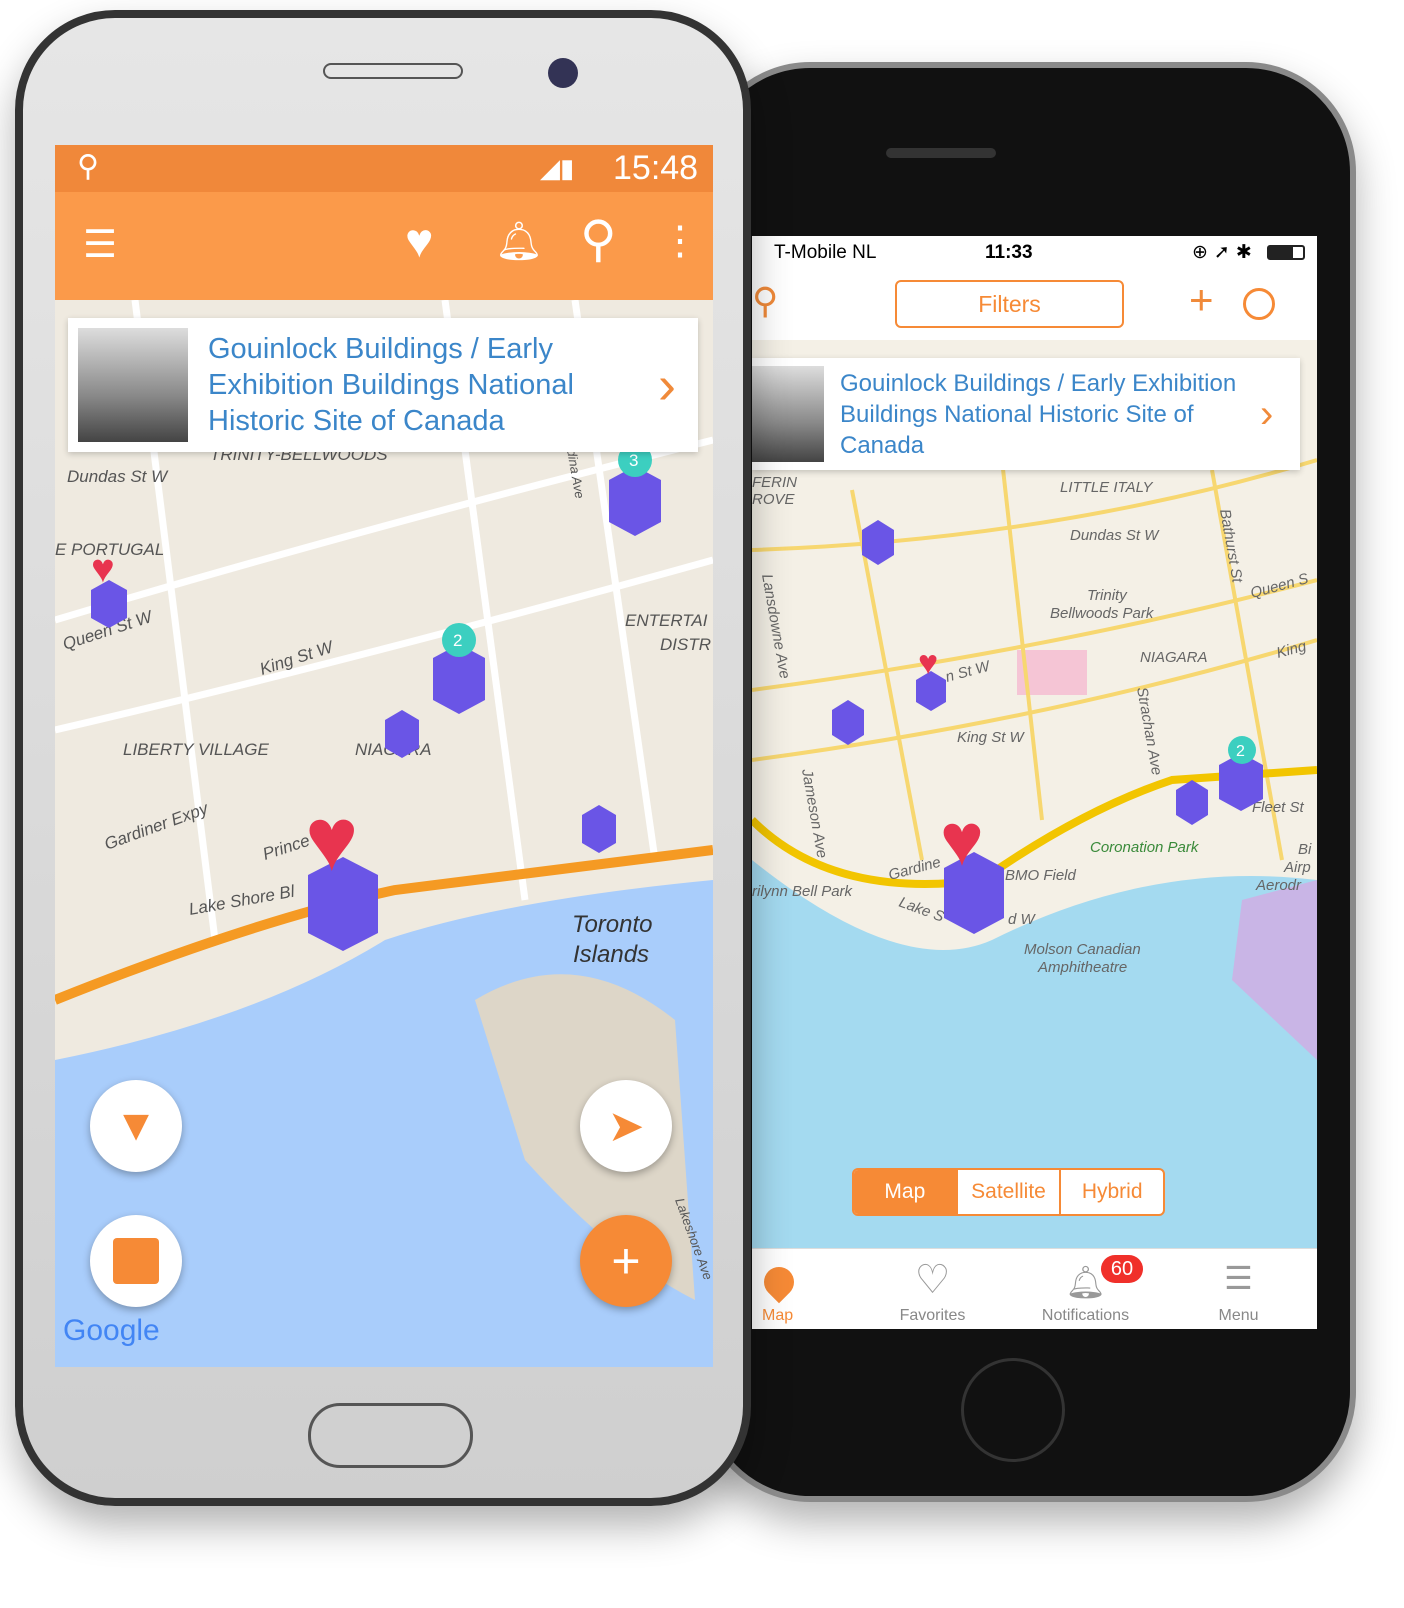  I want to click on map-label: Airp, so click(1297, 867).